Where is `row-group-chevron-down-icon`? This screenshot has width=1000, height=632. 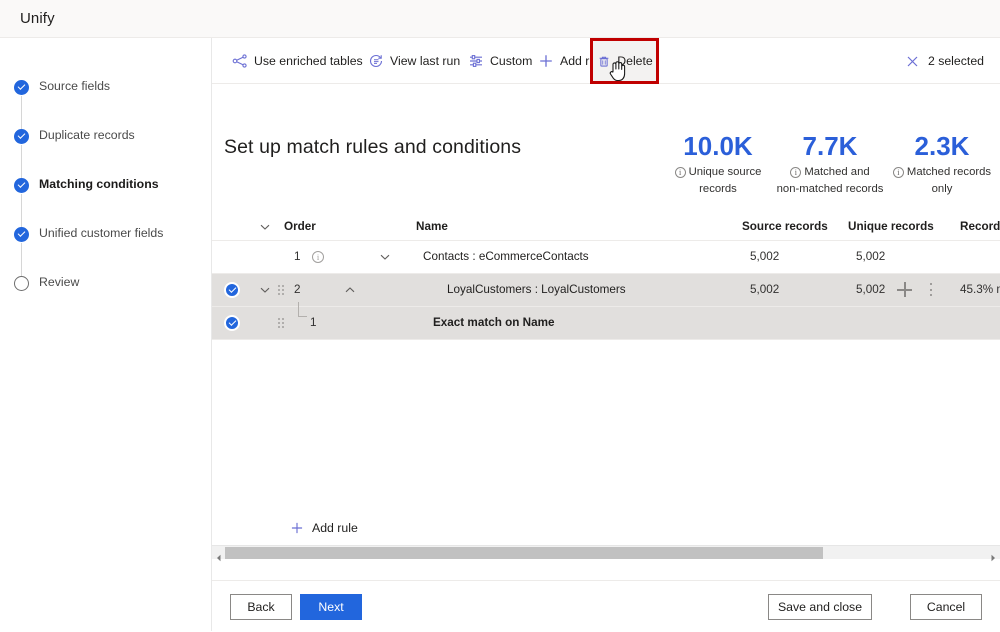
row-group-chevron-down-icon is located at coordinates (265, 290).